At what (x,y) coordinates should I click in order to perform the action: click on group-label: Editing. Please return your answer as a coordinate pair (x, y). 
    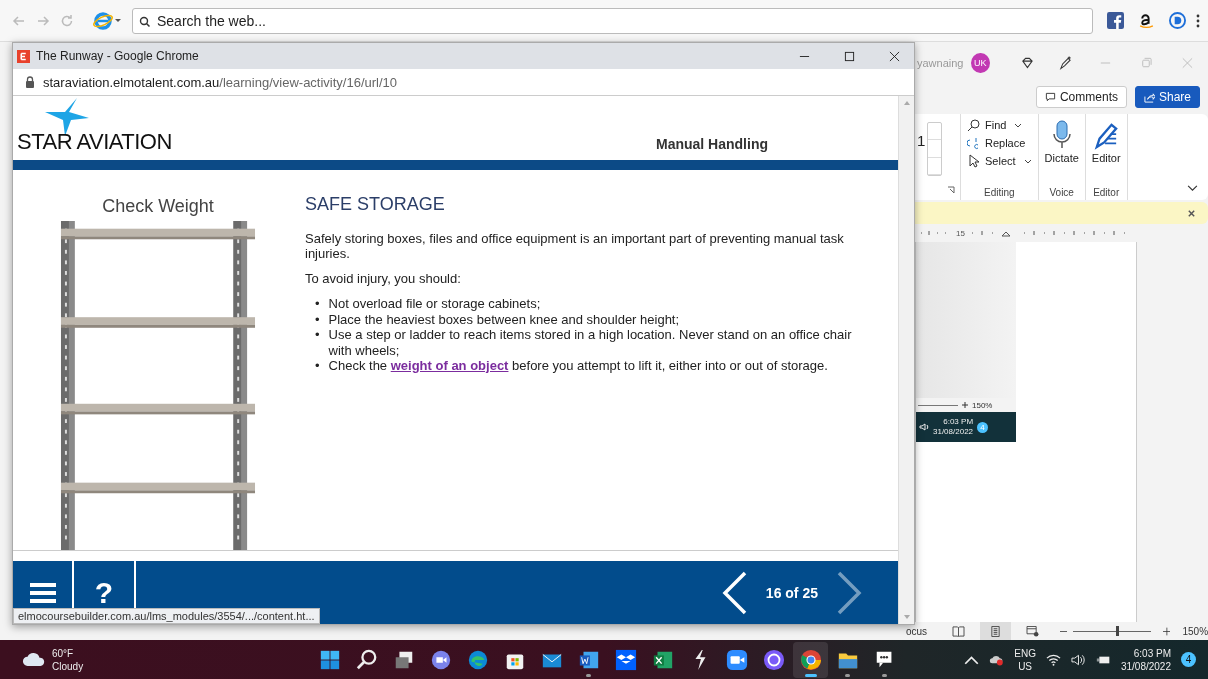
    Looking at the image, I should click on (999, 192).